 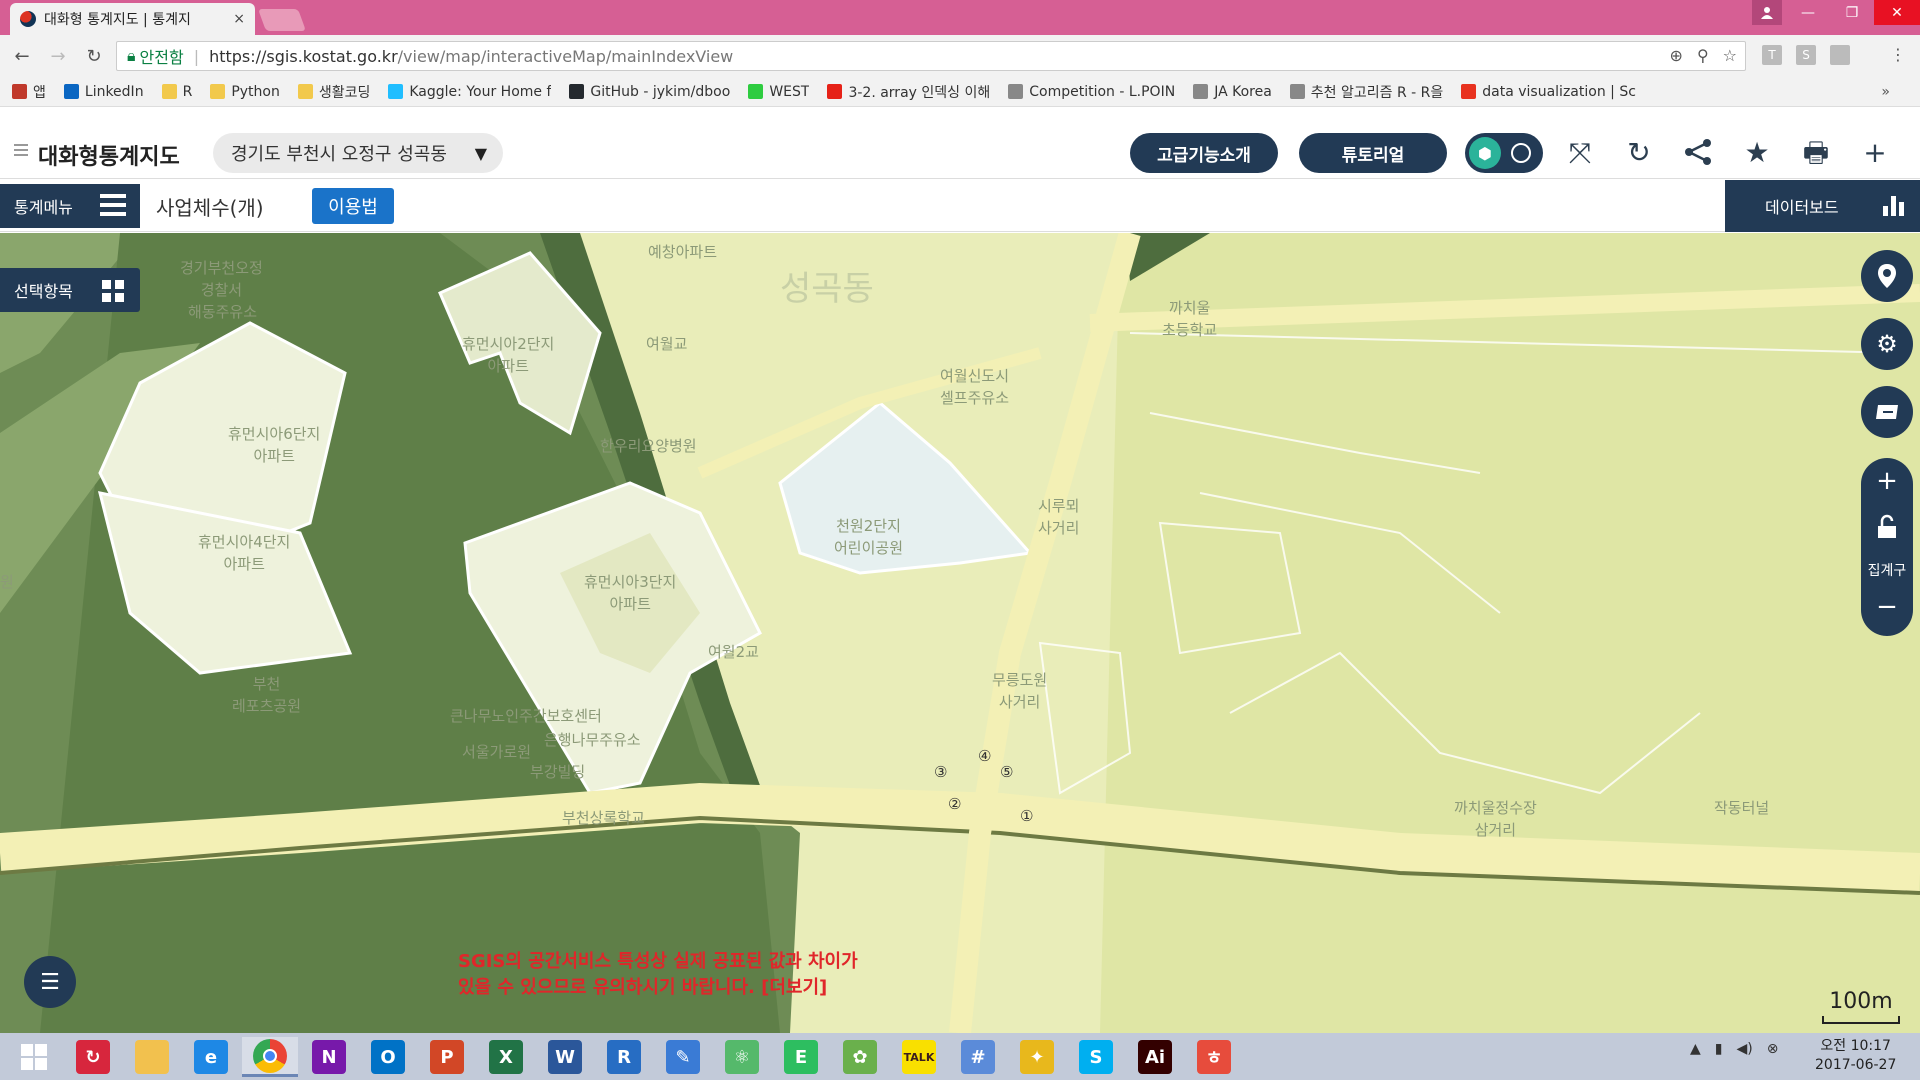 I want to click on extension-t-icon: T, so click(x=1772, y=55).